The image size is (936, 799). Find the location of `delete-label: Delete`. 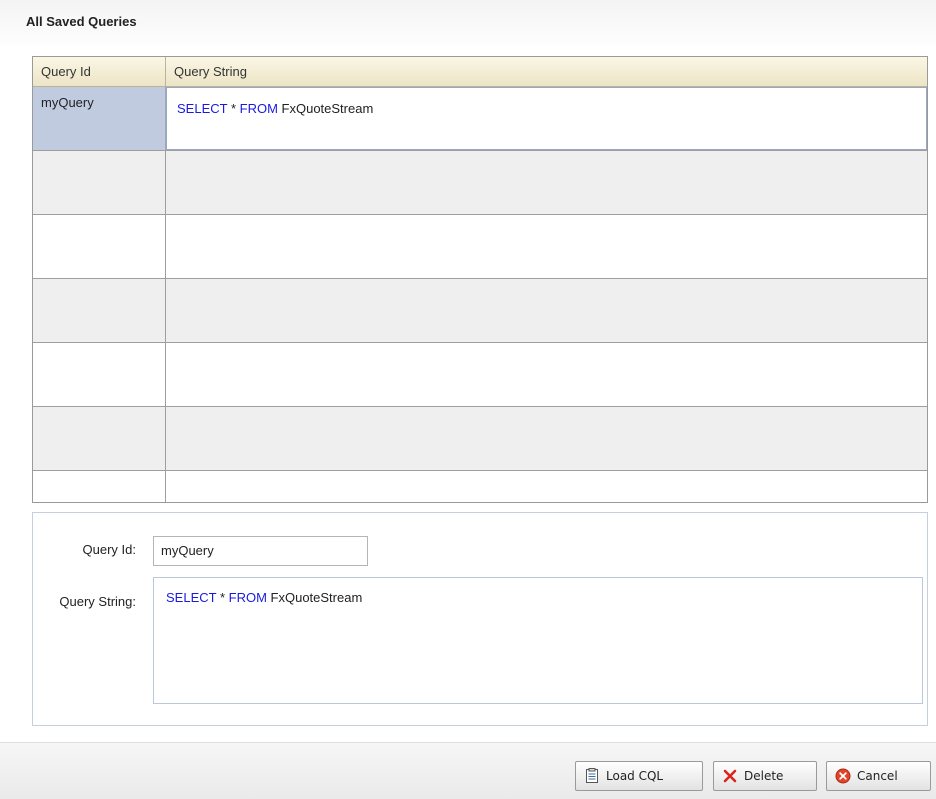

delete-label: Delete is located at coordinates (764, 776).